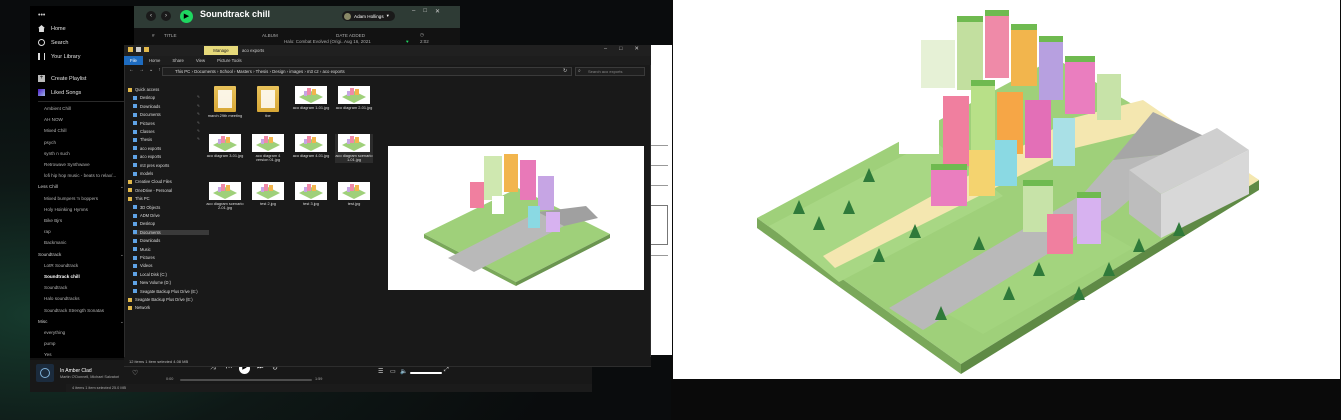 Image resolution: width=1341 pixels, height=420 pixels. What do you see at coordinates (159, 70) in the screenshot?
I see `up-arrow-icon: ↑` at bounding box center [159, 70].